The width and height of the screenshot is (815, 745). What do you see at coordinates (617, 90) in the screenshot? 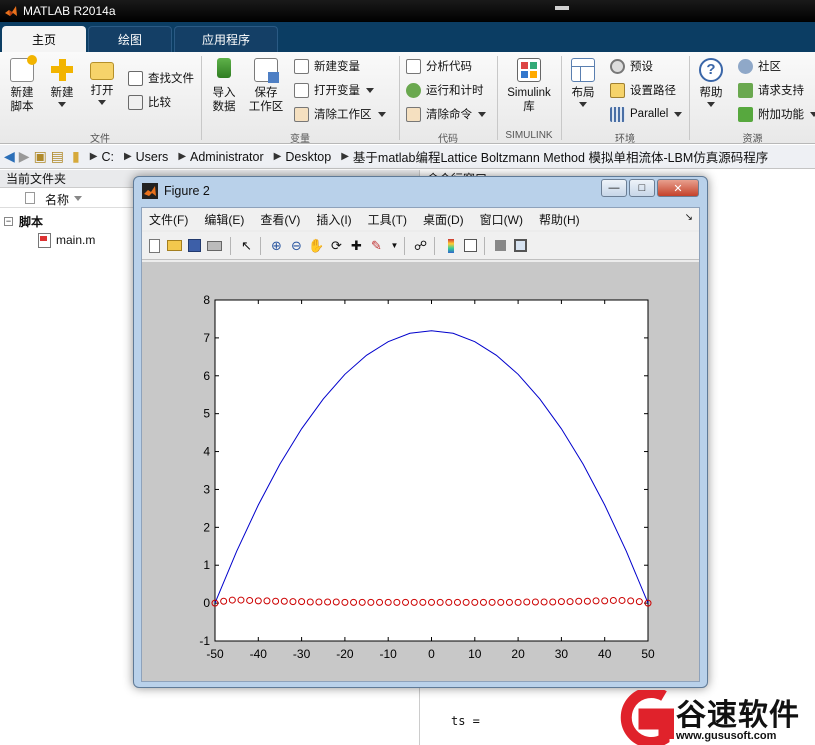
I see `set-path-icon` at bounding box center [617, 90].